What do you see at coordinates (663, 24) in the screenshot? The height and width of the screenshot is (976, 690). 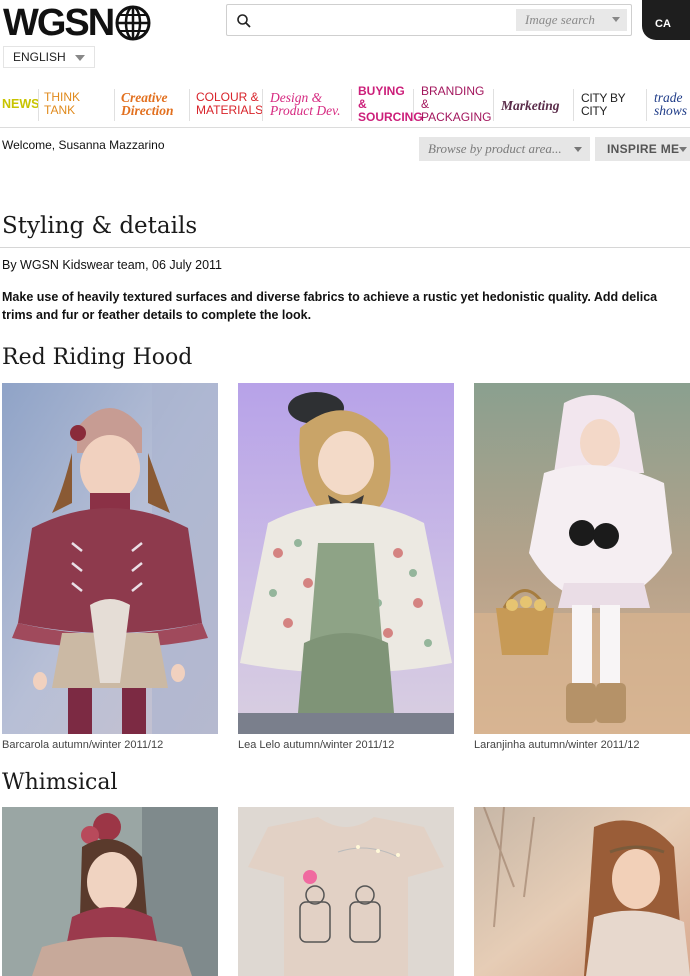 I see `cart-label: CA` at bounding box center [663, 24].